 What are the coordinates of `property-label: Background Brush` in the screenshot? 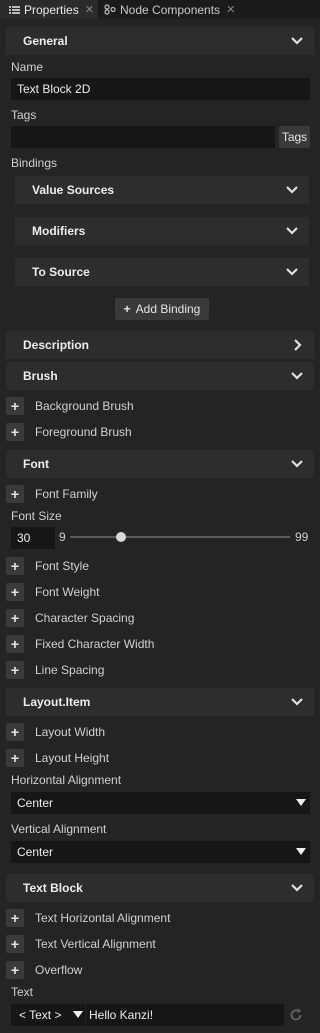 It's located at (84, 406).